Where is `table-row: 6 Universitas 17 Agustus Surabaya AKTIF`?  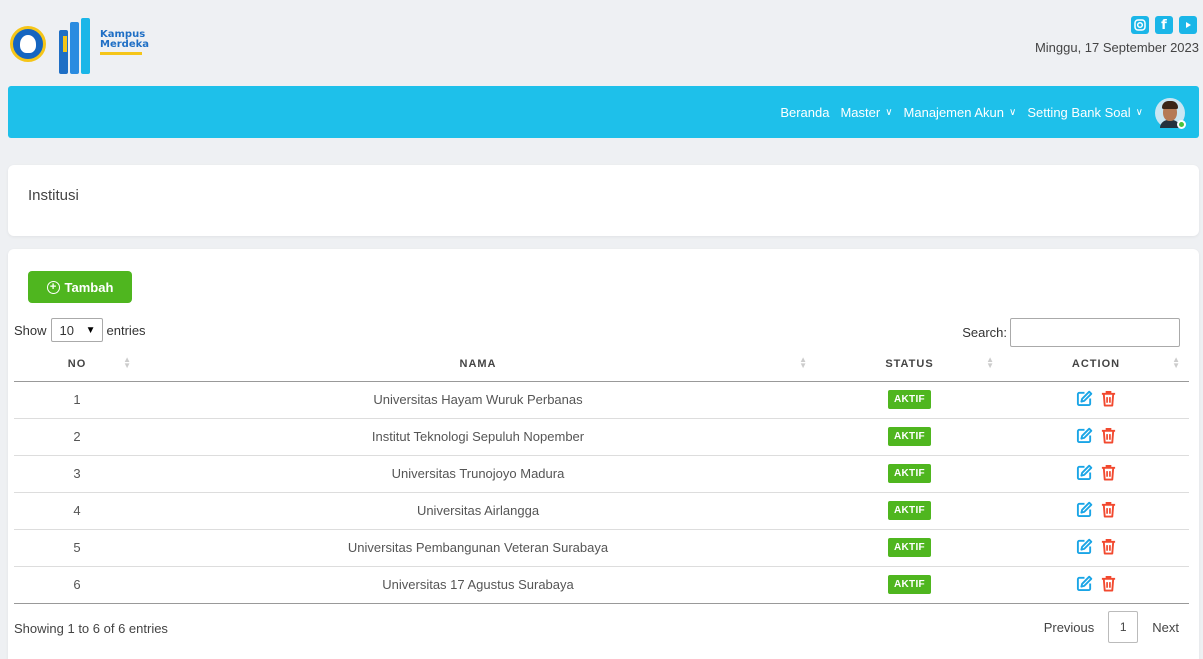 table-row: 6 Universitas 17 Agustus Surabaya AKTIF is located at coordinates (601, 585).